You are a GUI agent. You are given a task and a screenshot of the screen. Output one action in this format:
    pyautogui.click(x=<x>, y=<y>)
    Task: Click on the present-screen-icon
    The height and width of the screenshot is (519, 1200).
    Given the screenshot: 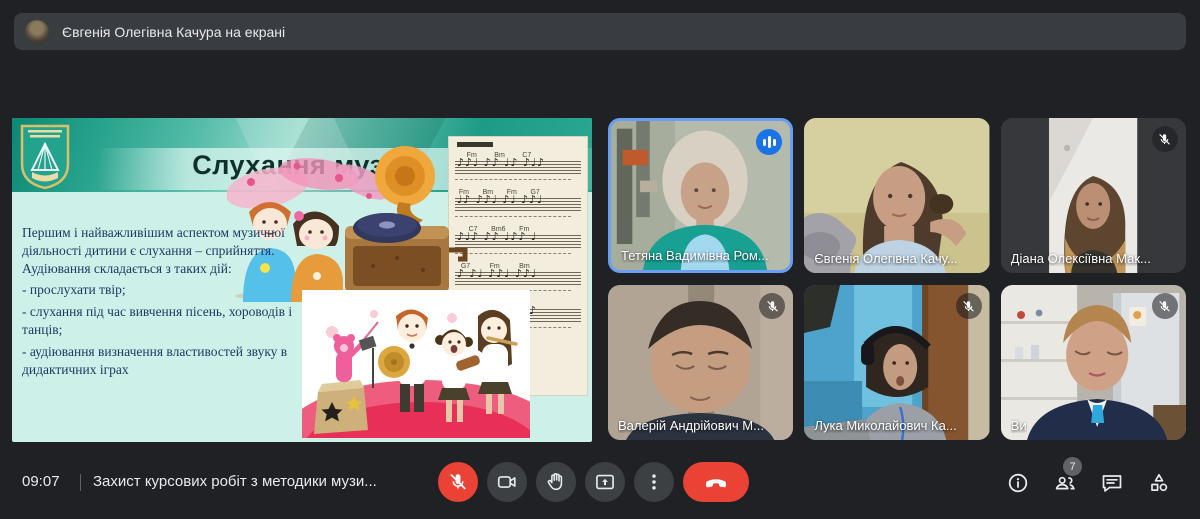 What is the action you would take?
    pyautogui.click(x=605, y=482)
    